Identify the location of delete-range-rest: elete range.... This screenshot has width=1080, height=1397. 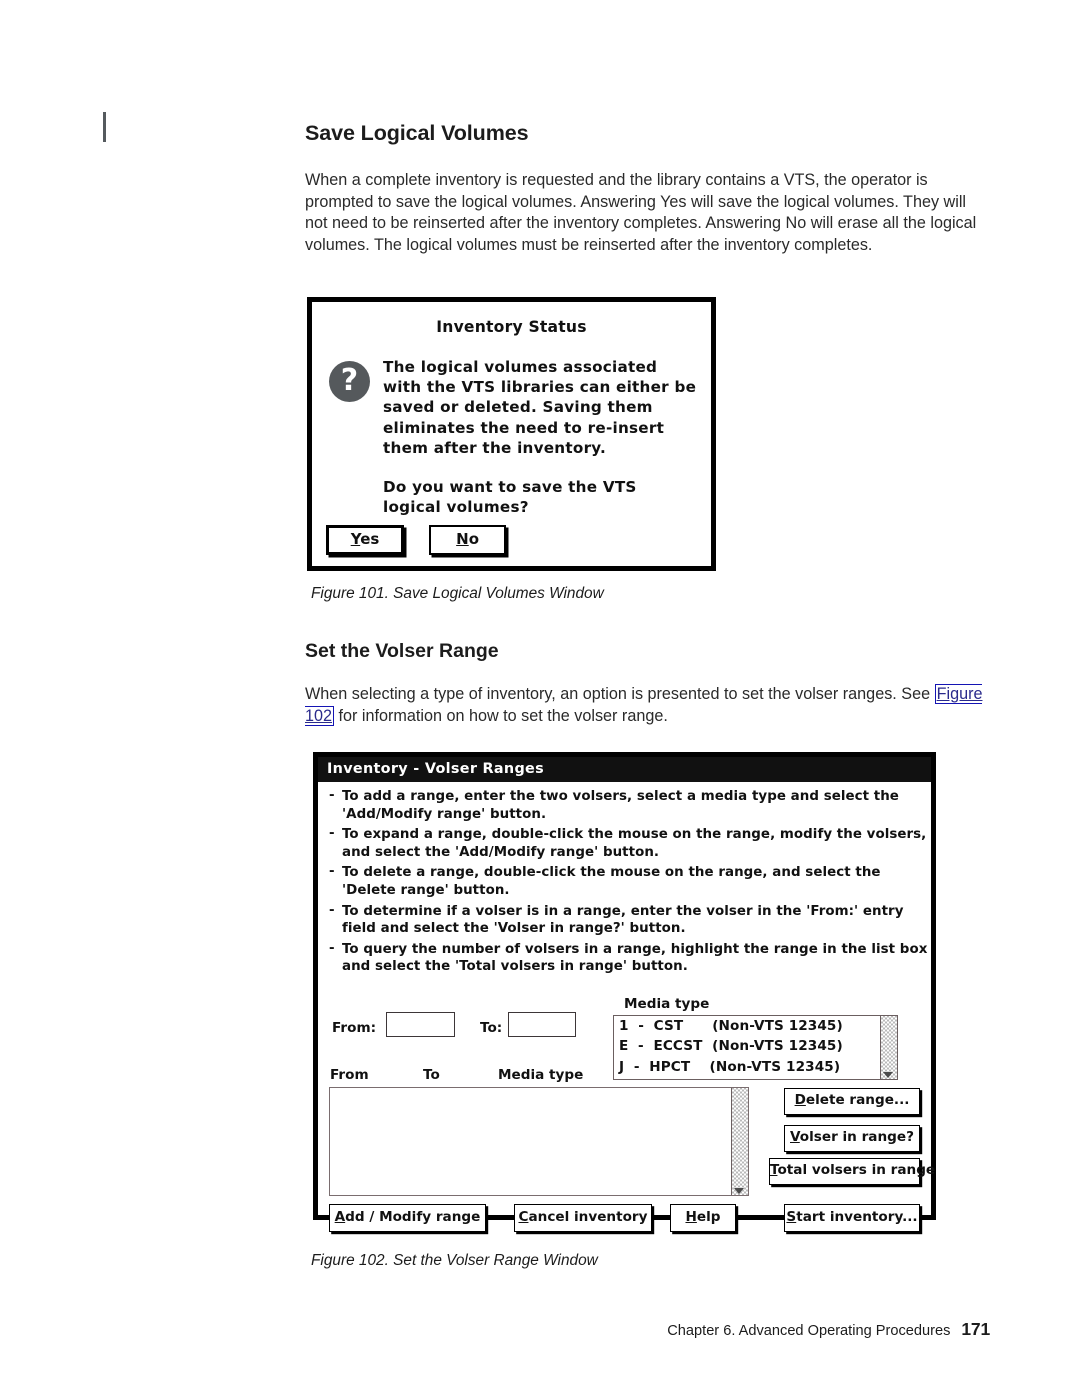
(857, 1100).